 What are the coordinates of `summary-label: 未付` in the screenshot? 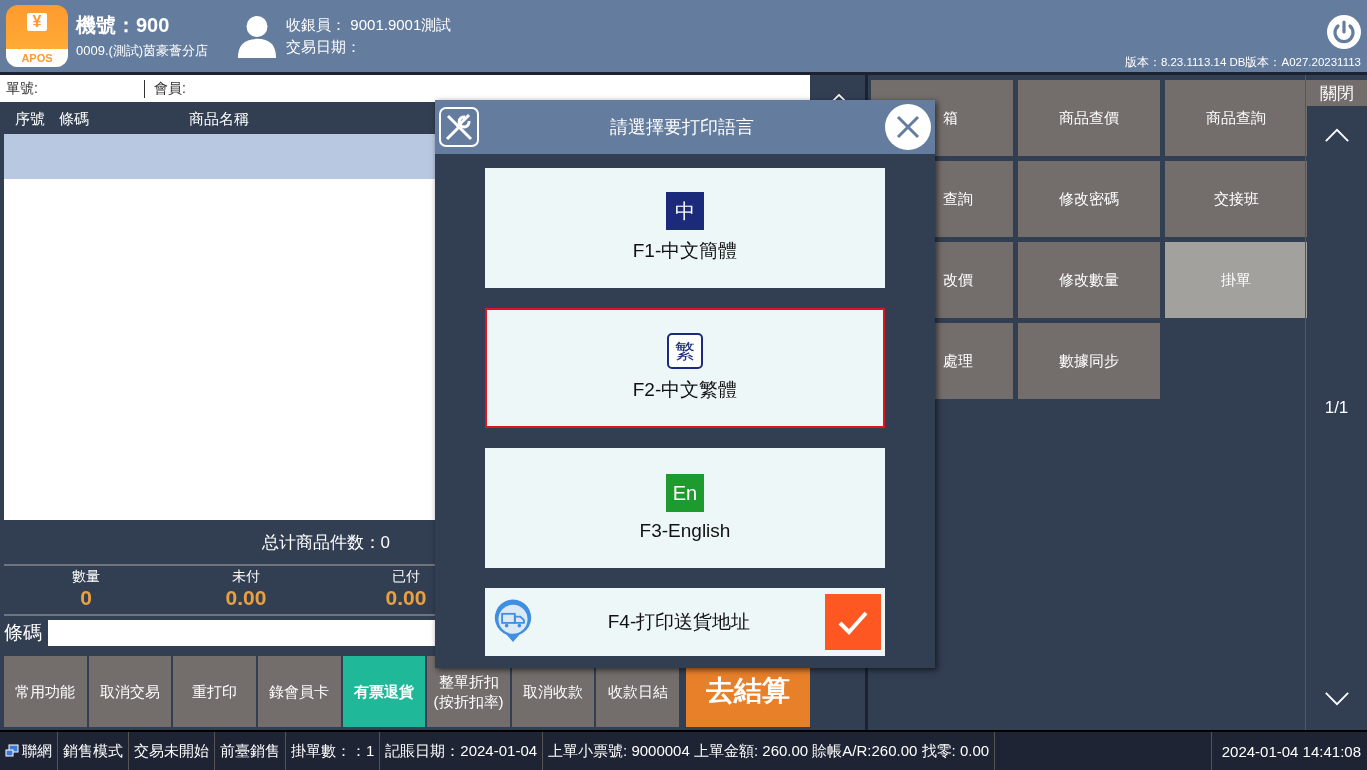 It's located at (246, 576).